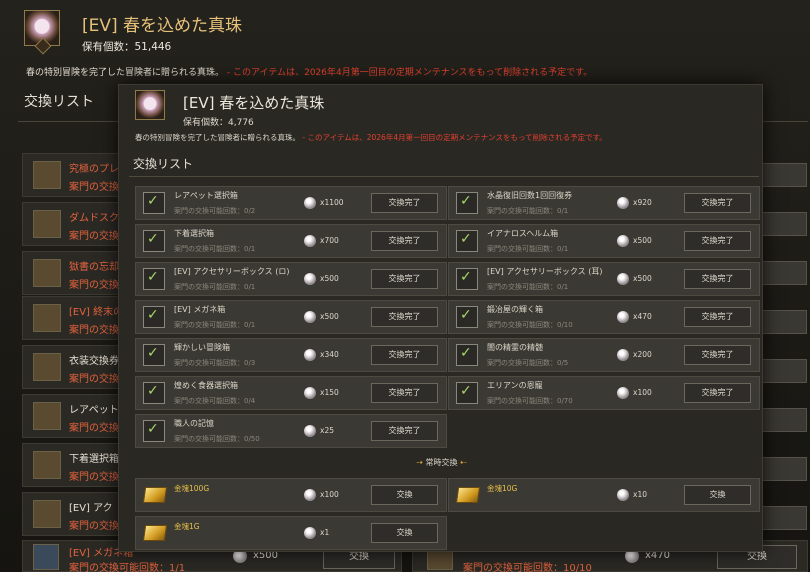  I want to click on cost: x25, so click(327, 430).